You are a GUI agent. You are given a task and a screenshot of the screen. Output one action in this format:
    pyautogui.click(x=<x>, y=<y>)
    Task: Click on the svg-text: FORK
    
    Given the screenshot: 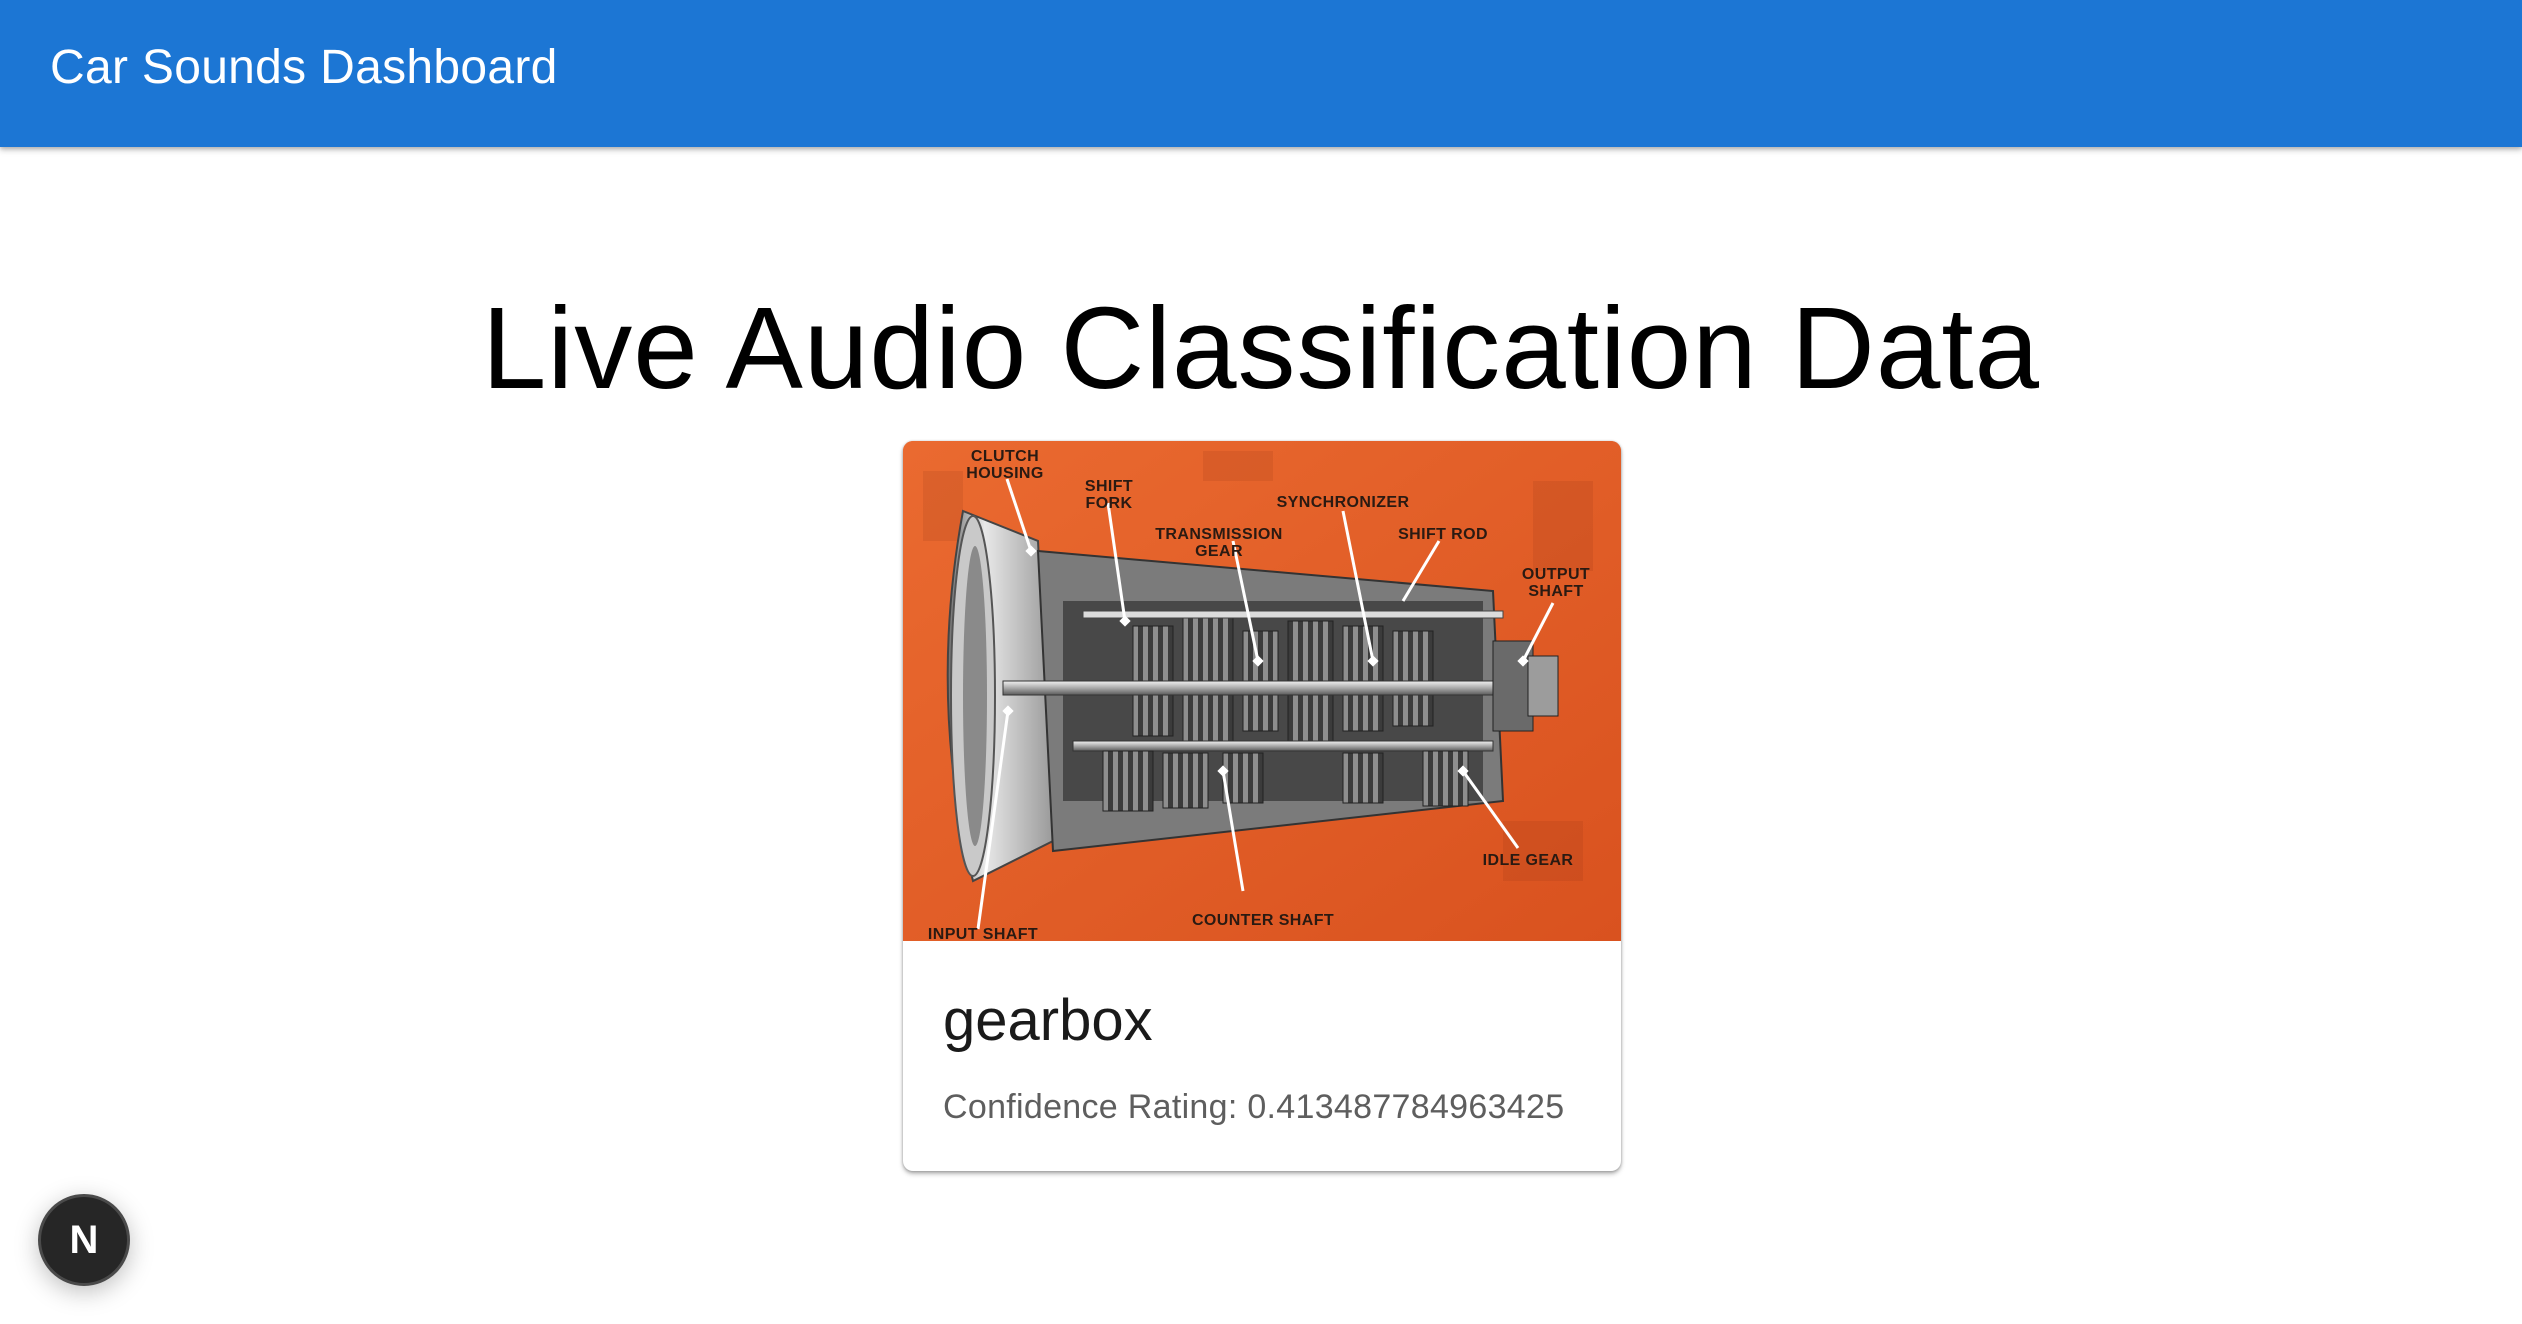 What is the action you would take?
    pyautogui.click(x=1109, y=503)
    